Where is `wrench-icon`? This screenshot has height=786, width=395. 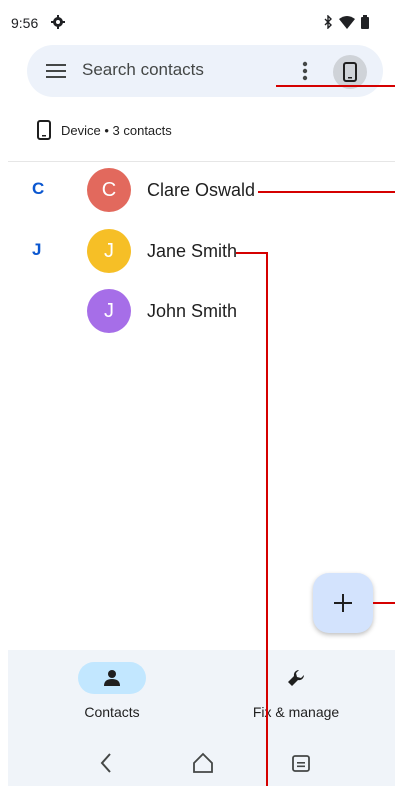
wrench-icon is located at coordinates (296, 677).